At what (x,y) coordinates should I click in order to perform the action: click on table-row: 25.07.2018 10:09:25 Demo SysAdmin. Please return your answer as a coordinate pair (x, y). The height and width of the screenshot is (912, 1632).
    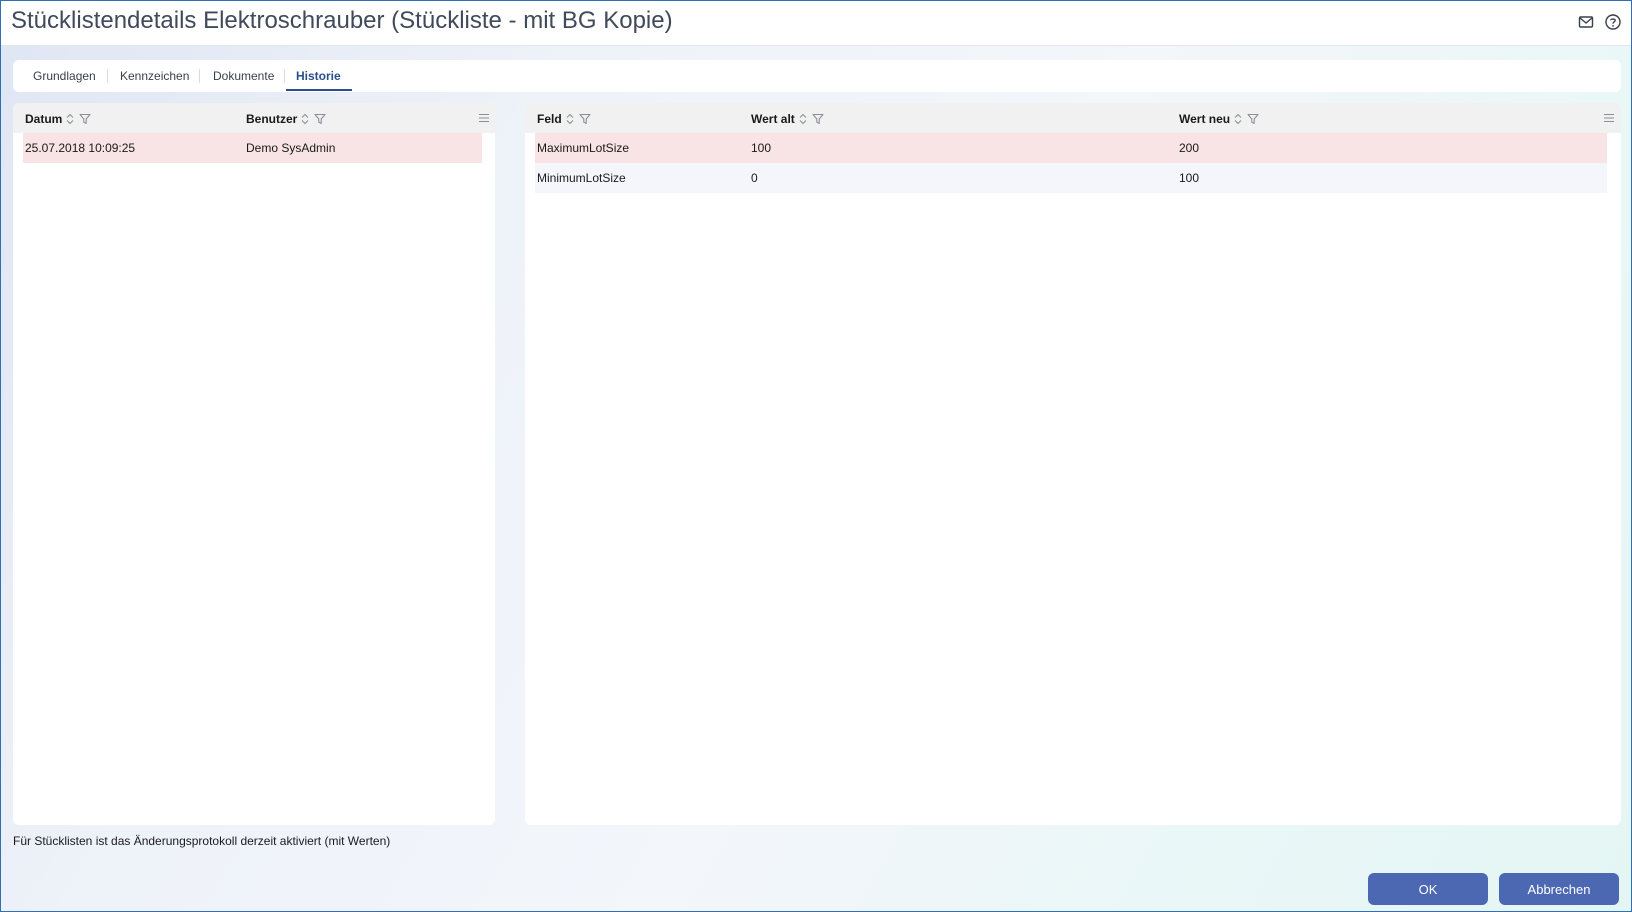
    Looking at the image, I should click on (252, 148).